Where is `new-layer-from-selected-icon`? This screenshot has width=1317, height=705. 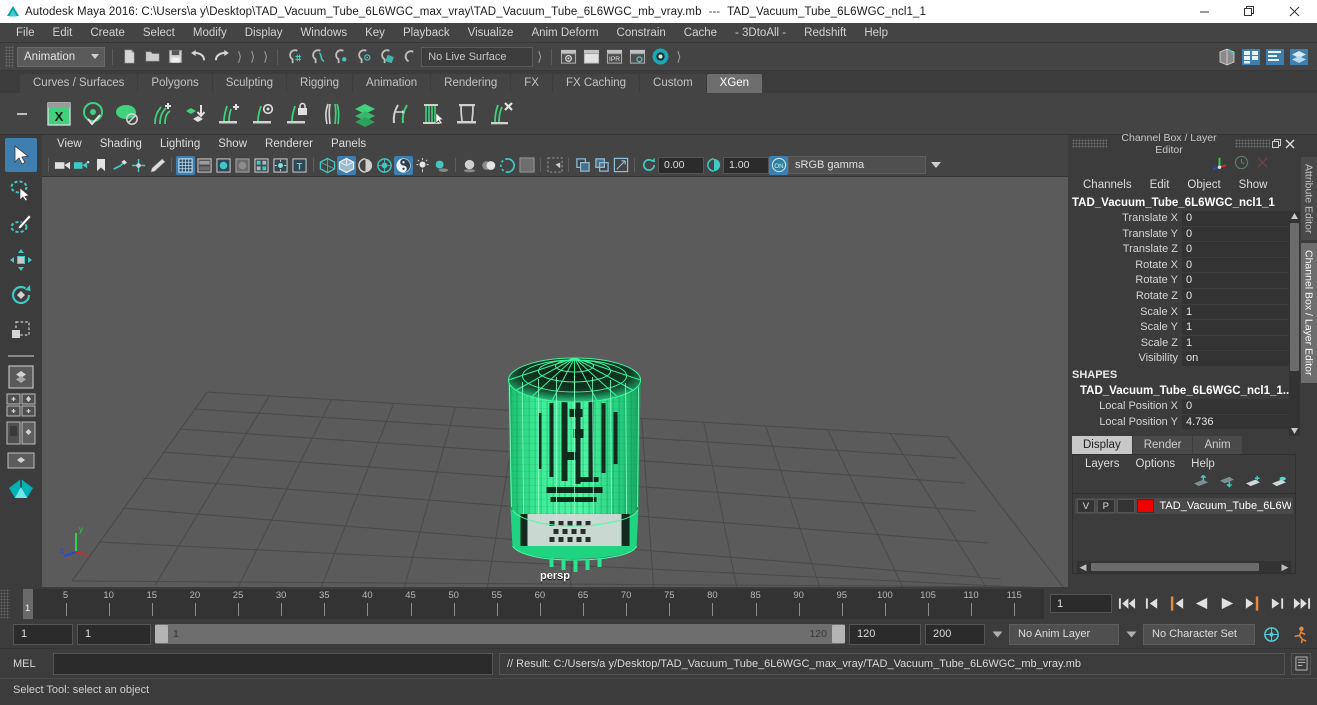
new-layer-from-selected-icon is located at coordinates (1279, 483).